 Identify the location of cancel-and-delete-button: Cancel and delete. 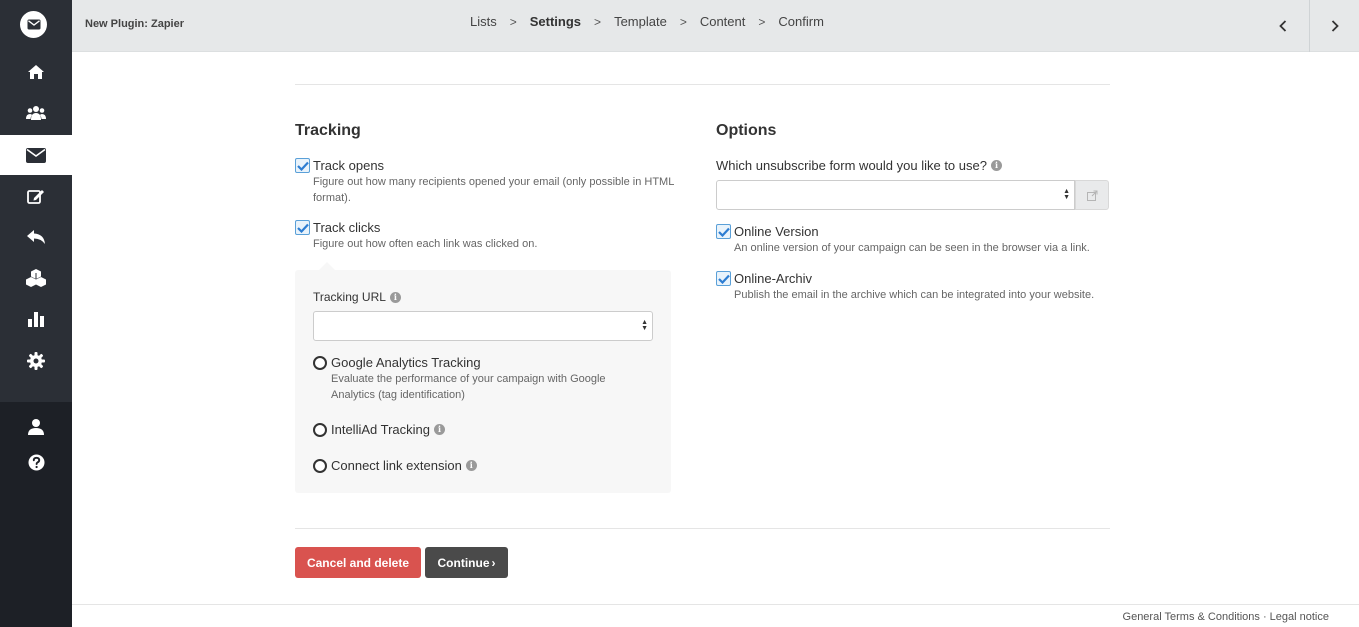
(358, 562).